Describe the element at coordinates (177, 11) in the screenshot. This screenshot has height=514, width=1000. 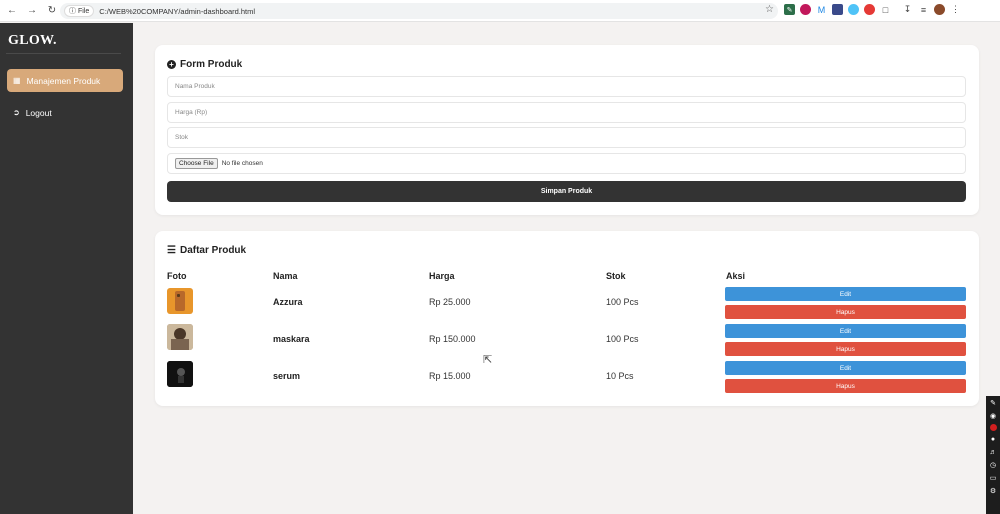
I see `url-text: C:/WEB%20COMPANY/admin-dashboard.html` at that location.